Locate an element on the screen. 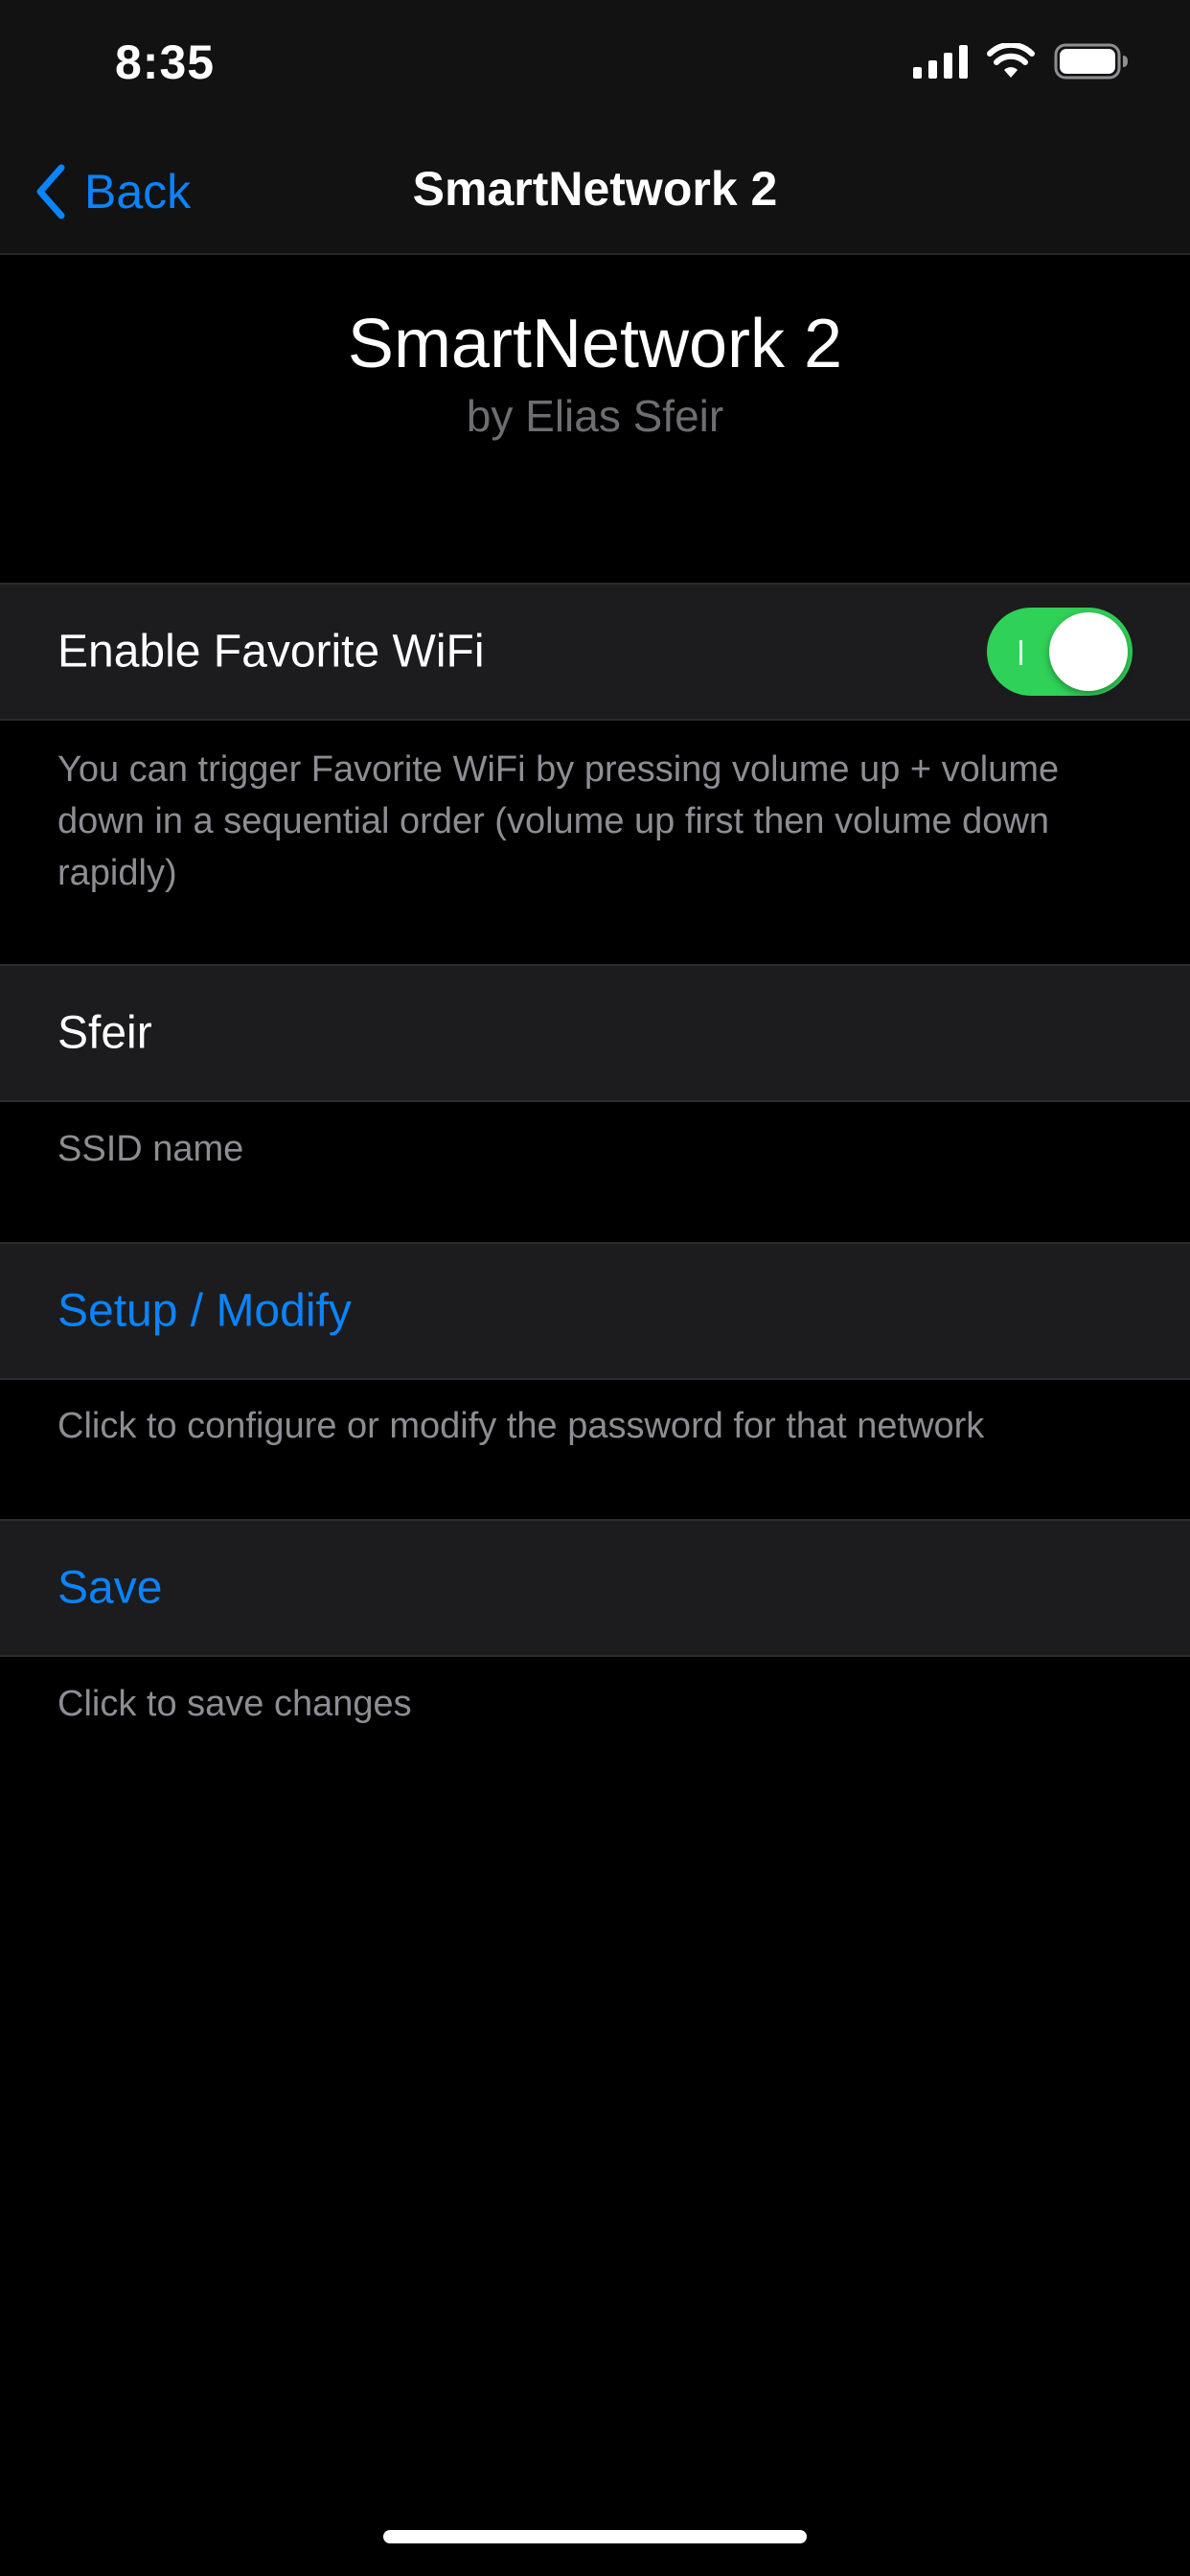 The image size is (1190, 2576). home-indicator is located at coordinates (595, 2536).